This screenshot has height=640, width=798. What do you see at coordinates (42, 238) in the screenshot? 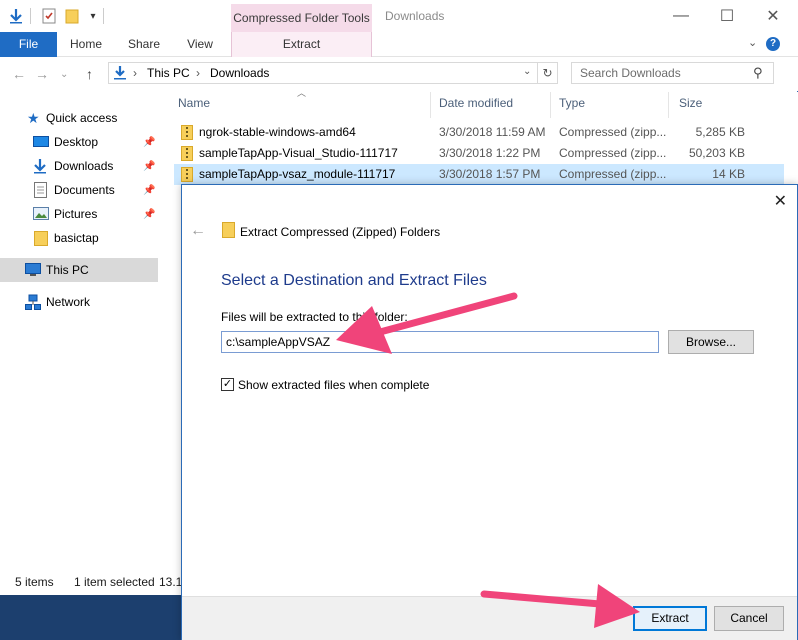
I see `folder-icon` at bounding box center [42, 238].